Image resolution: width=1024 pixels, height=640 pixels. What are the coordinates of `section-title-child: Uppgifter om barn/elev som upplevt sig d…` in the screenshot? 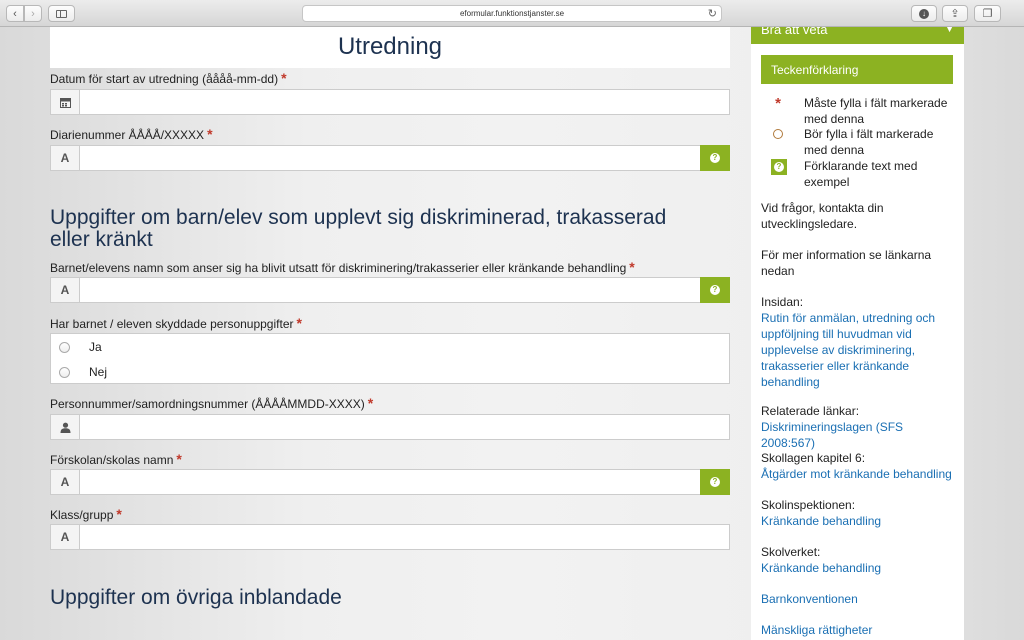 It's located at (358, 228).